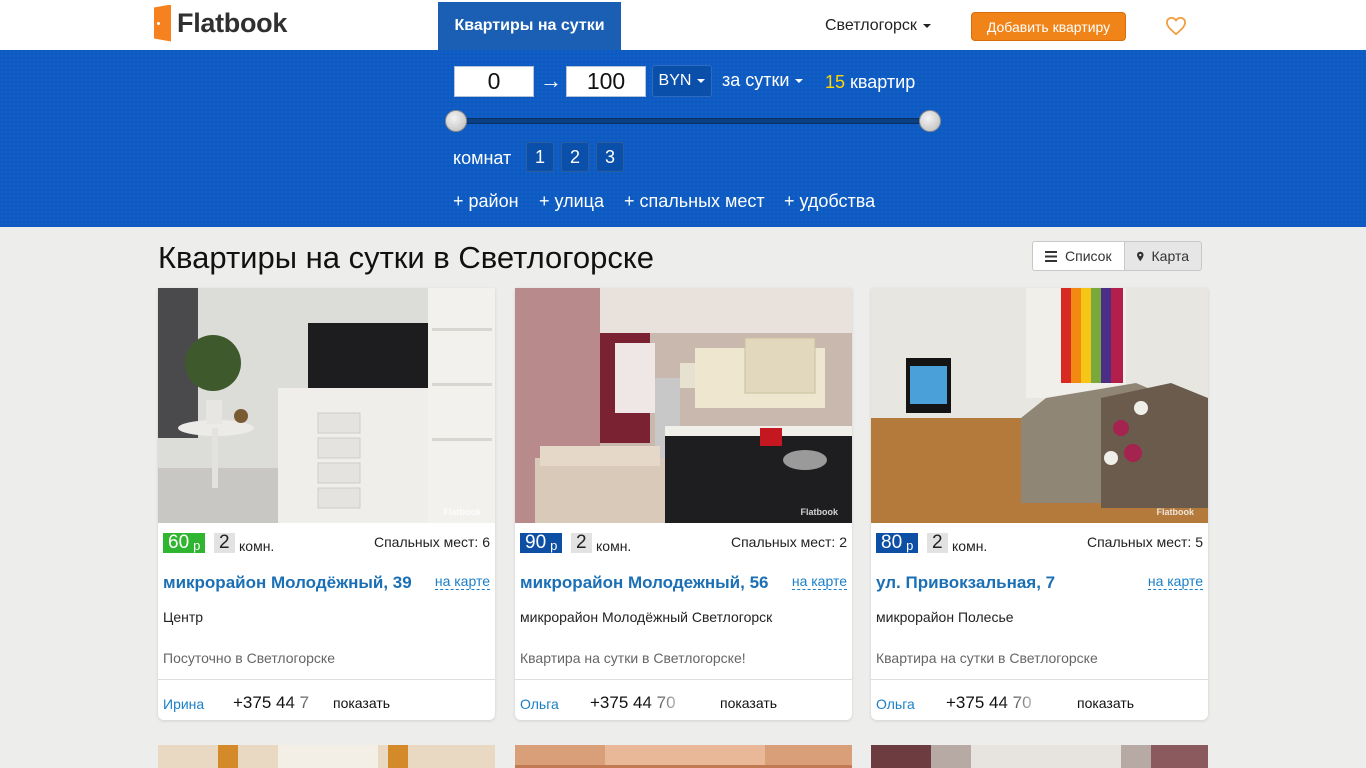 The image size is (1366, 768). Describe the element at coordinates (431, 542) in the screenshot. I see `beds-count: Спальных мест: 6` at that location.